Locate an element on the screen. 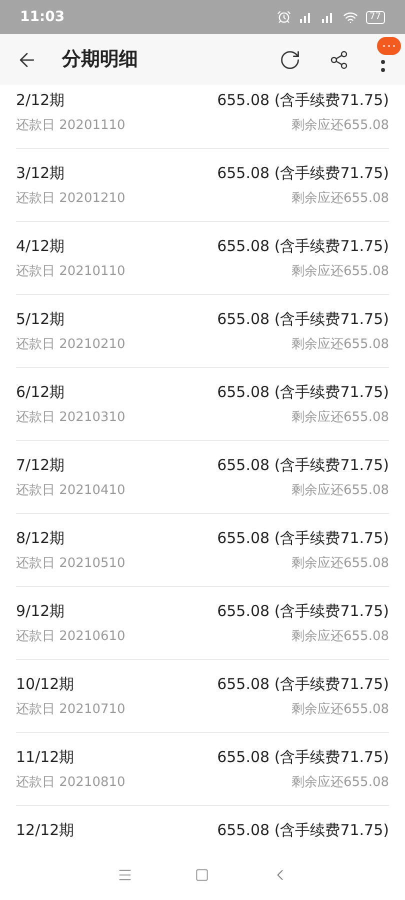 The width and height of the screenshot is (405, 900). installment-period: 3/12期 is located at coordinates (40, 173).